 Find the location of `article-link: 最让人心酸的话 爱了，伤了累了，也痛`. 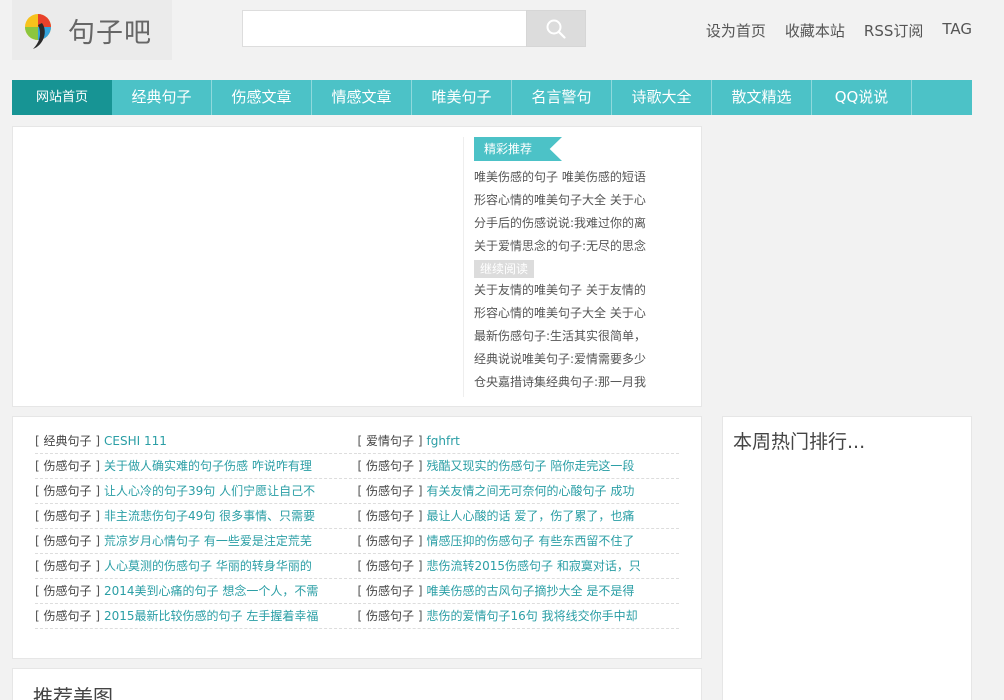

article-link: 最让人心酸的话 爱了，伤了累了，也痛 is located at coordinates (531, 516).